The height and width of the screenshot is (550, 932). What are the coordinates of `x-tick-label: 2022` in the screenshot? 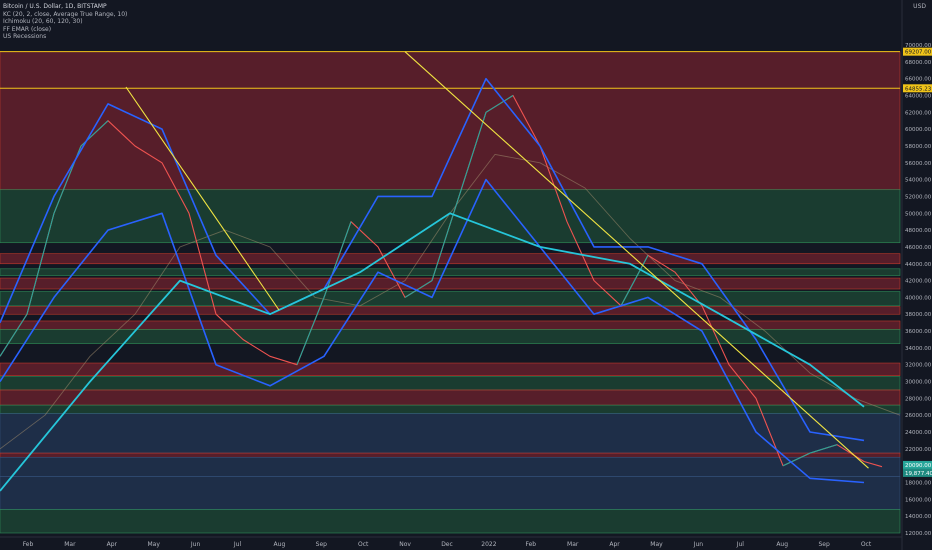 It's located at (488, 544).